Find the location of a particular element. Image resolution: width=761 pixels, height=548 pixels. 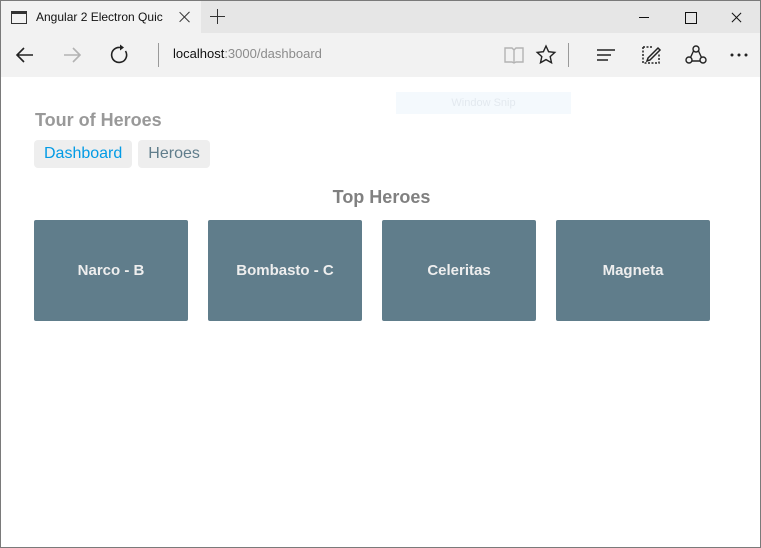

title-bar: Angular 2 Electron Quic is located at coordinates (380, 17).